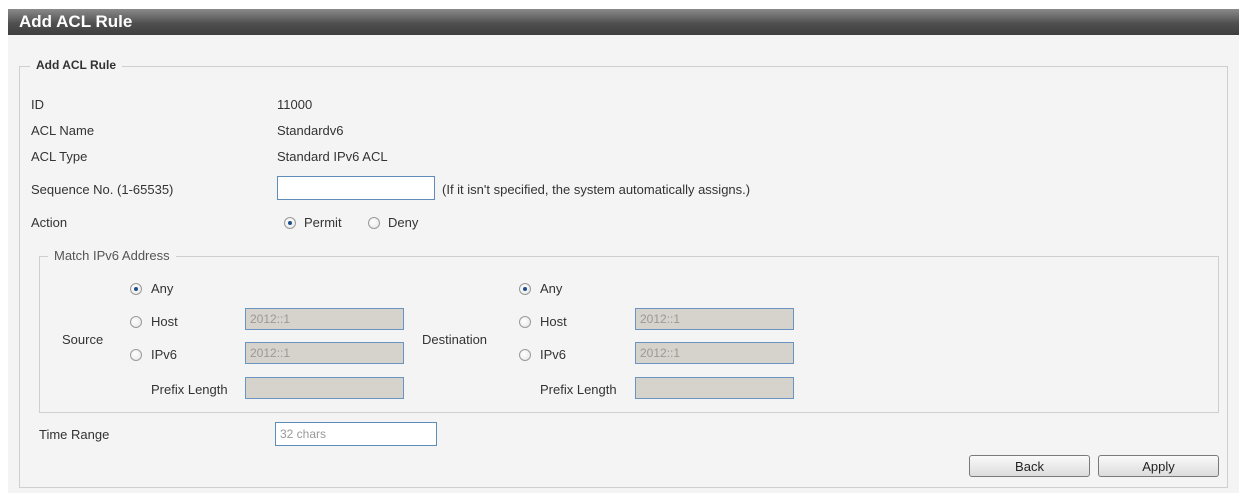  What do you see at coordinates (324, 353) in the screenshot?
I see `source-ipv6-input` at bounding box center [324, 353].